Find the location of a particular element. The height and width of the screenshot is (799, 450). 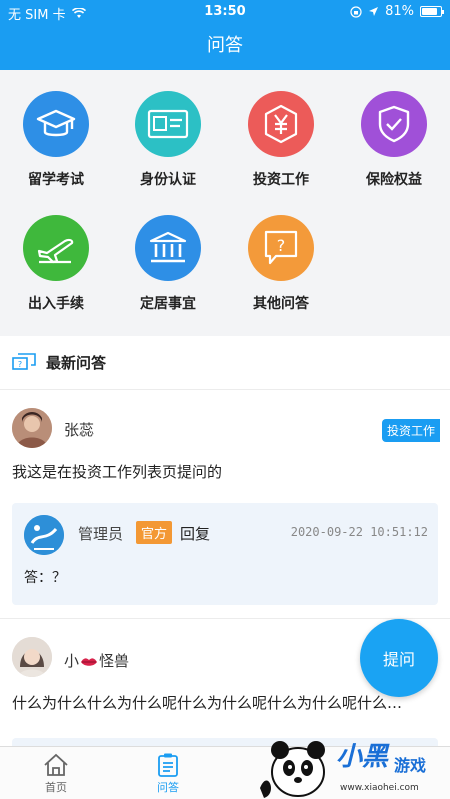

category-study-exam: 留学考试 is located at coordinates (56, 140).